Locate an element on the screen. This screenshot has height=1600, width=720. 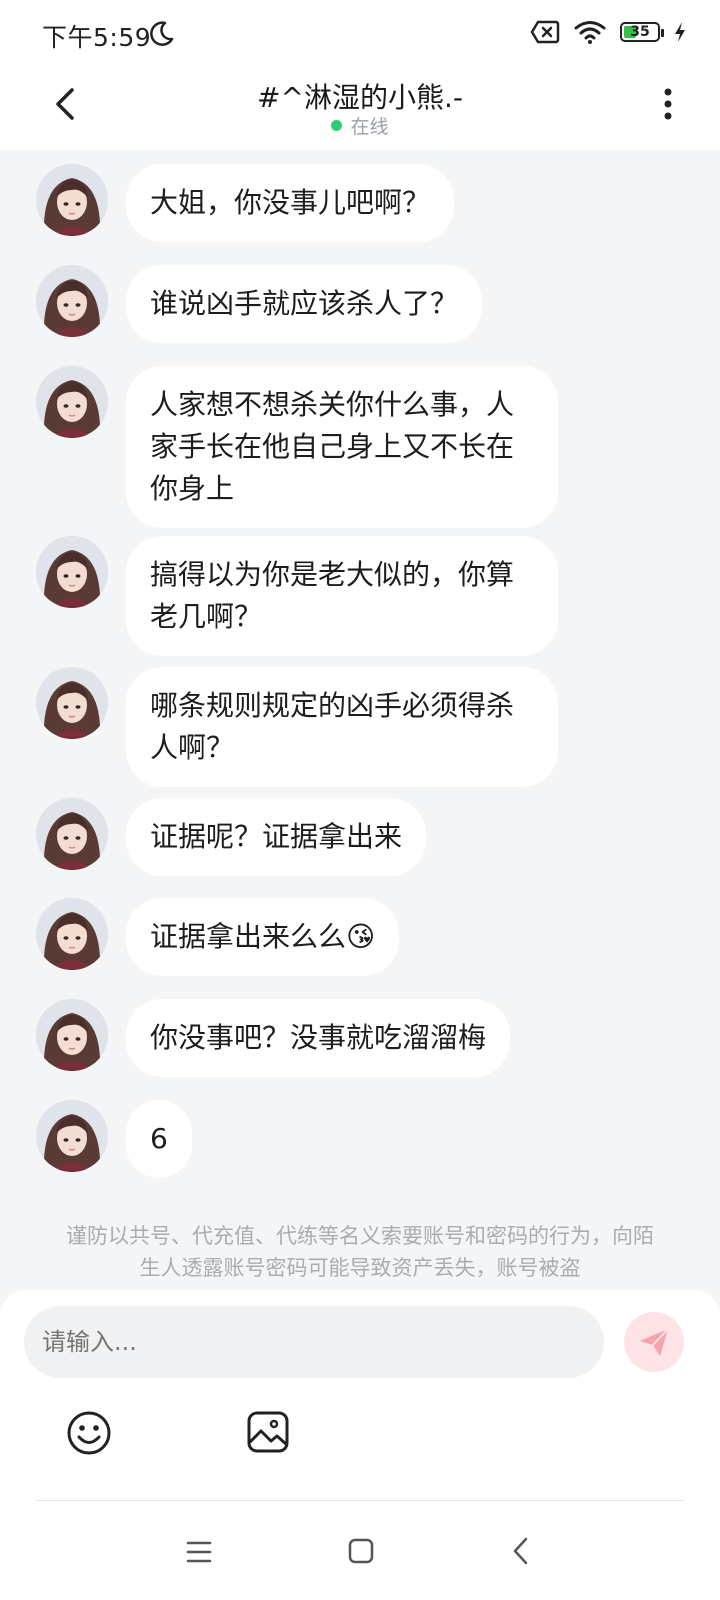
message-item: 人家想不想杀关你什么事，人家手长在他自己身上又不长在你身上 is located at coordinates (297, 447).